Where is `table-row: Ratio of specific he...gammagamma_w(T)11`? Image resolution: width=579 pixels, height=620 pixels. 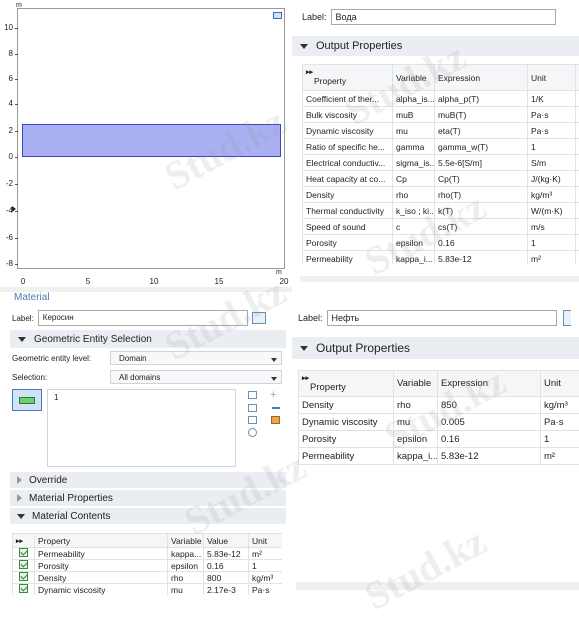
table-row: Ratio of specific he...gammagamma_w(T)11 is located at coordinates (441, 147).